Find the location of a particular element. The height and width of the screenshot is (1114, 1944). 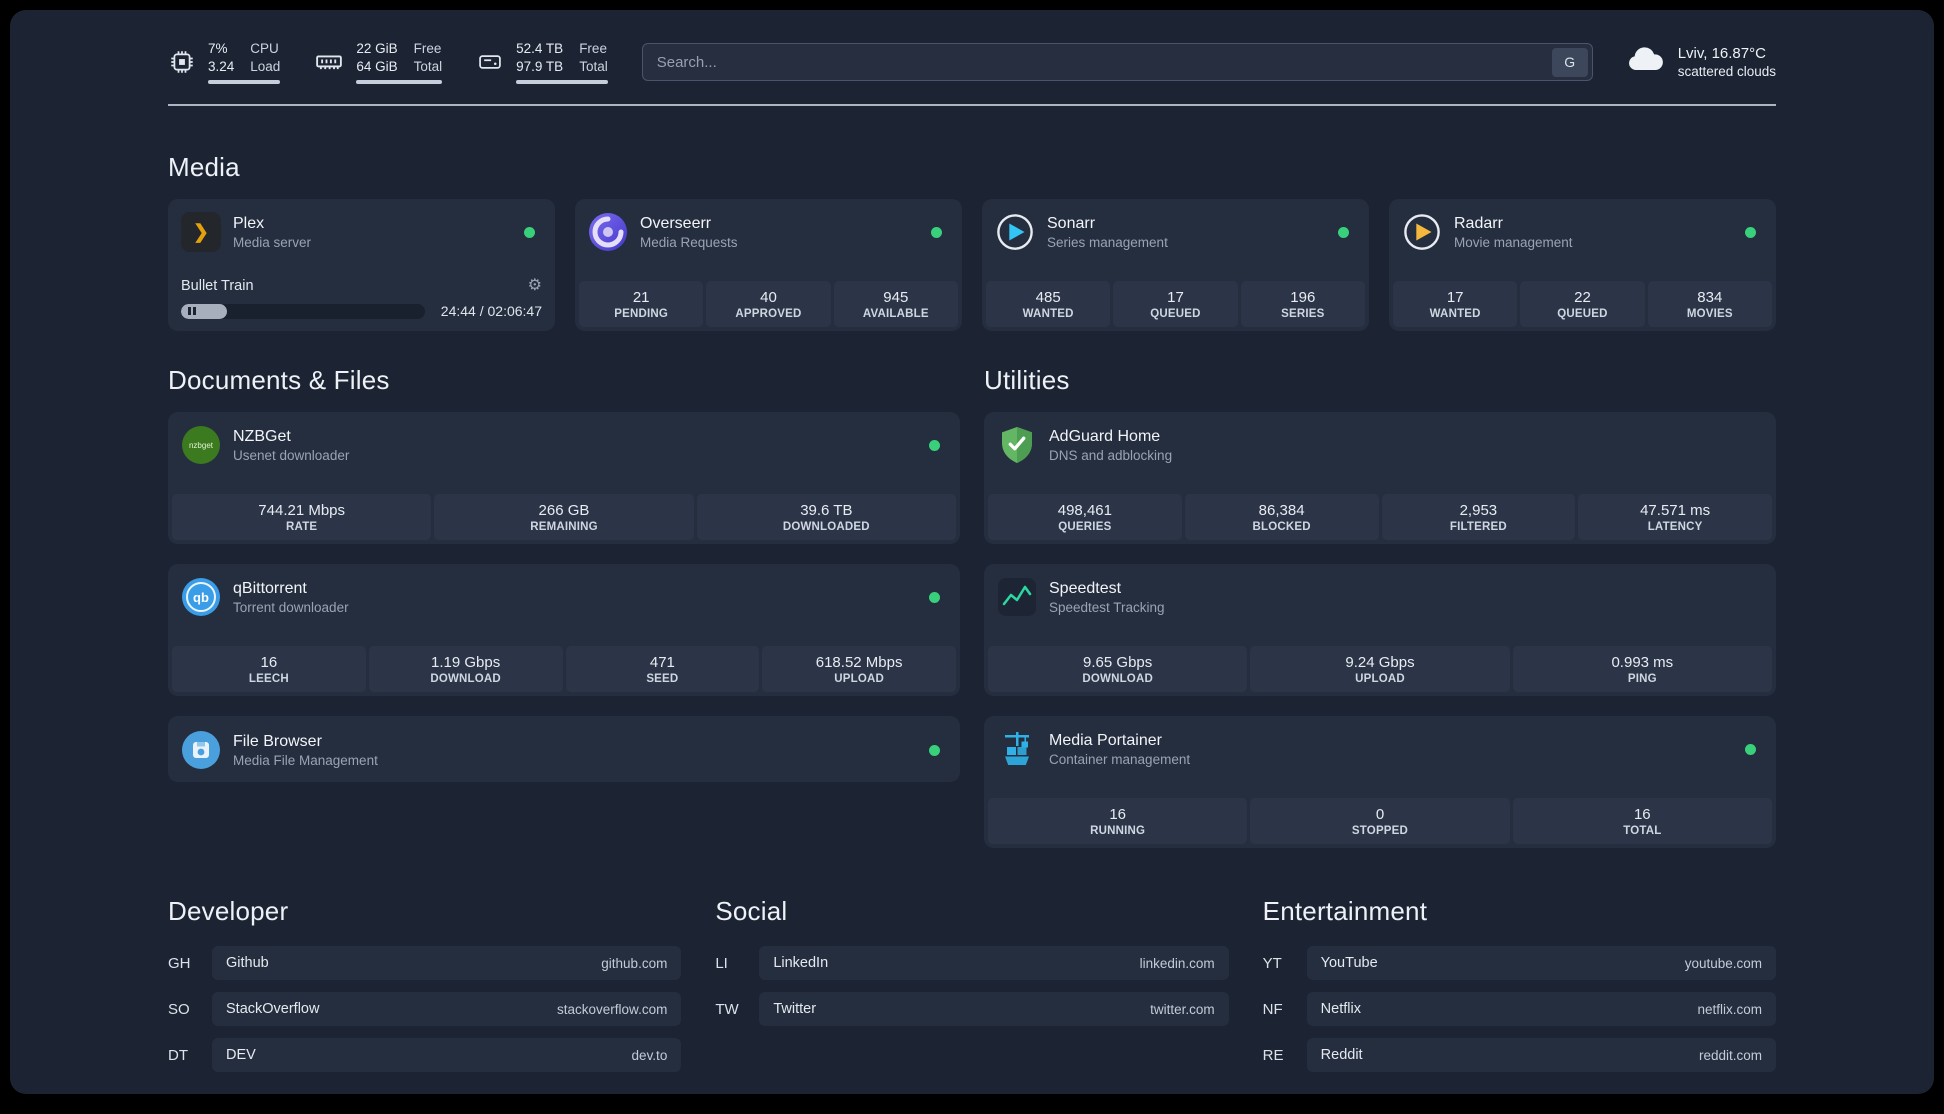

service-text: Overseerr Media Requests is located at coordinates (689, 232).